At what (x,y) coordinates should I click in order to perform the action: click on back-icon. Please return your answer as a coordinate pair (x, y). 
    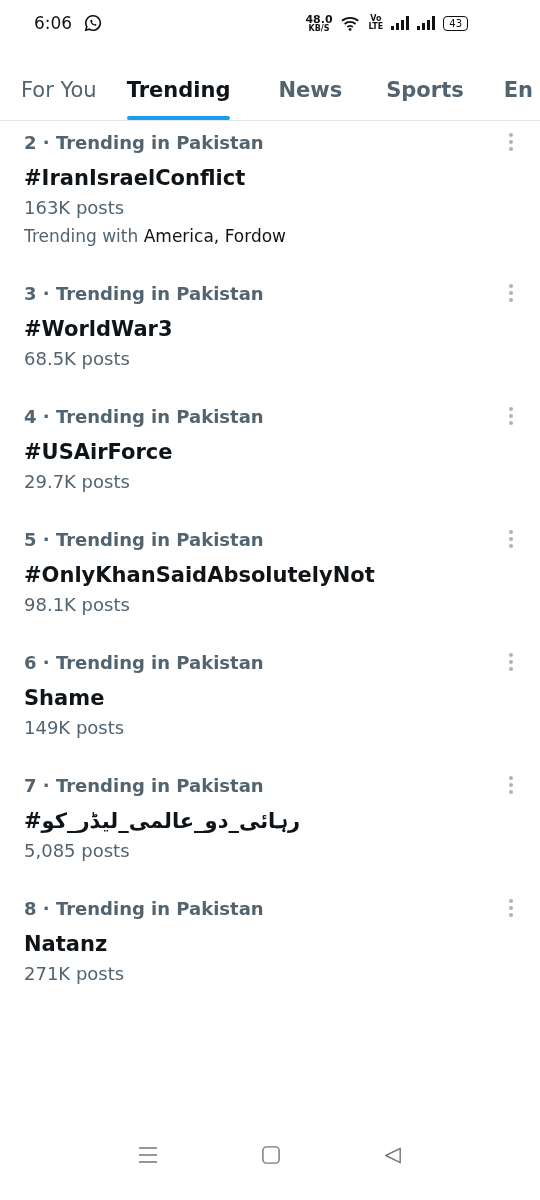
    Looking at the image, I should click on (393, 1155).